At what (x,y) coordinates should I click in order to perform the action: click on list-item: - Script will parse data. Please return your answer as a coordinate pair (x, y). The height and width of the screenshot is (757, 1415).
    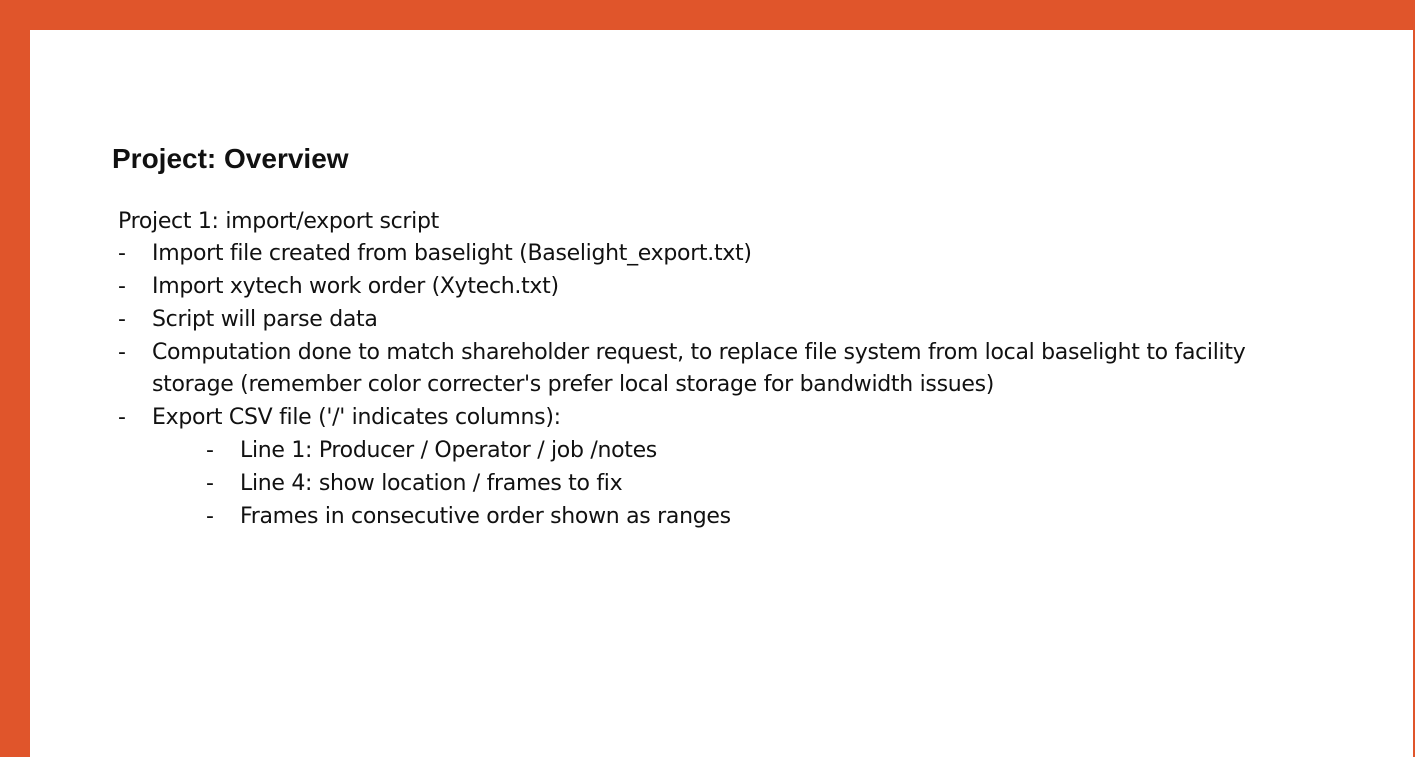
    Looking at the image, I should click on (708, 320).